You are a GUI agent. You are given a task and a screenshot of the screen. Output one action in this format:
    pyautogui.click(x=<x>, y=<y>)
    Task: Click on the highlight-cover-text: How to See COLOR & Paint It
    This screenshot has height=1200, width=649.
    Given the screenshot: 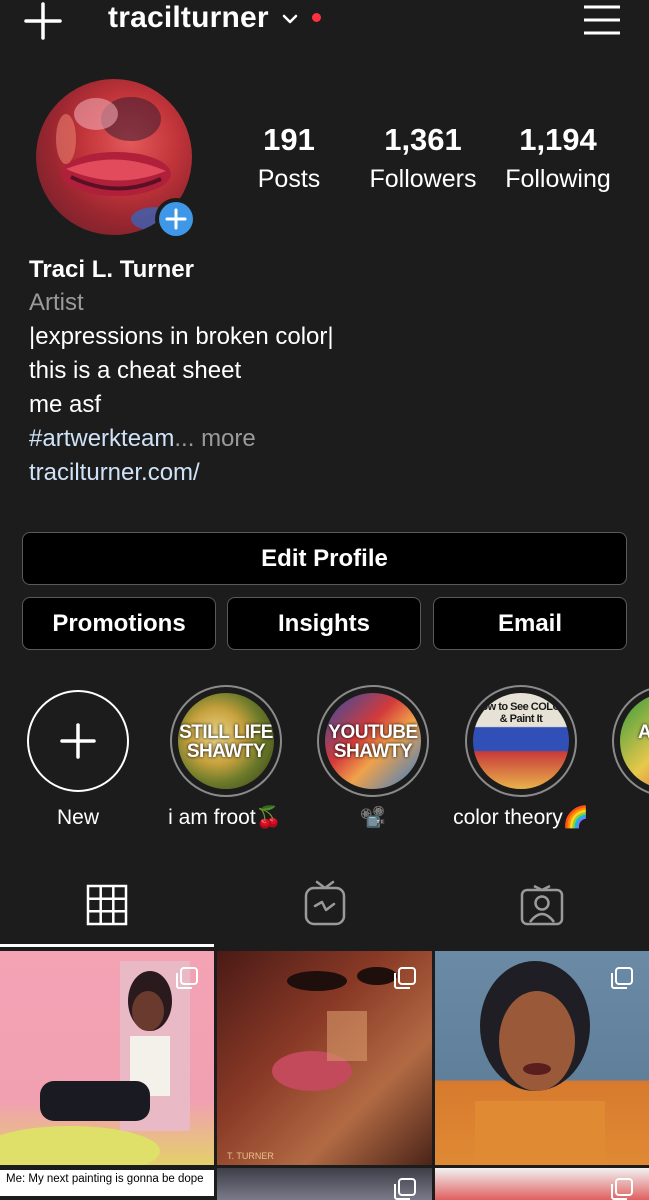 What is the action you would take?
    pyautogui.click(x=521, y=713)
    